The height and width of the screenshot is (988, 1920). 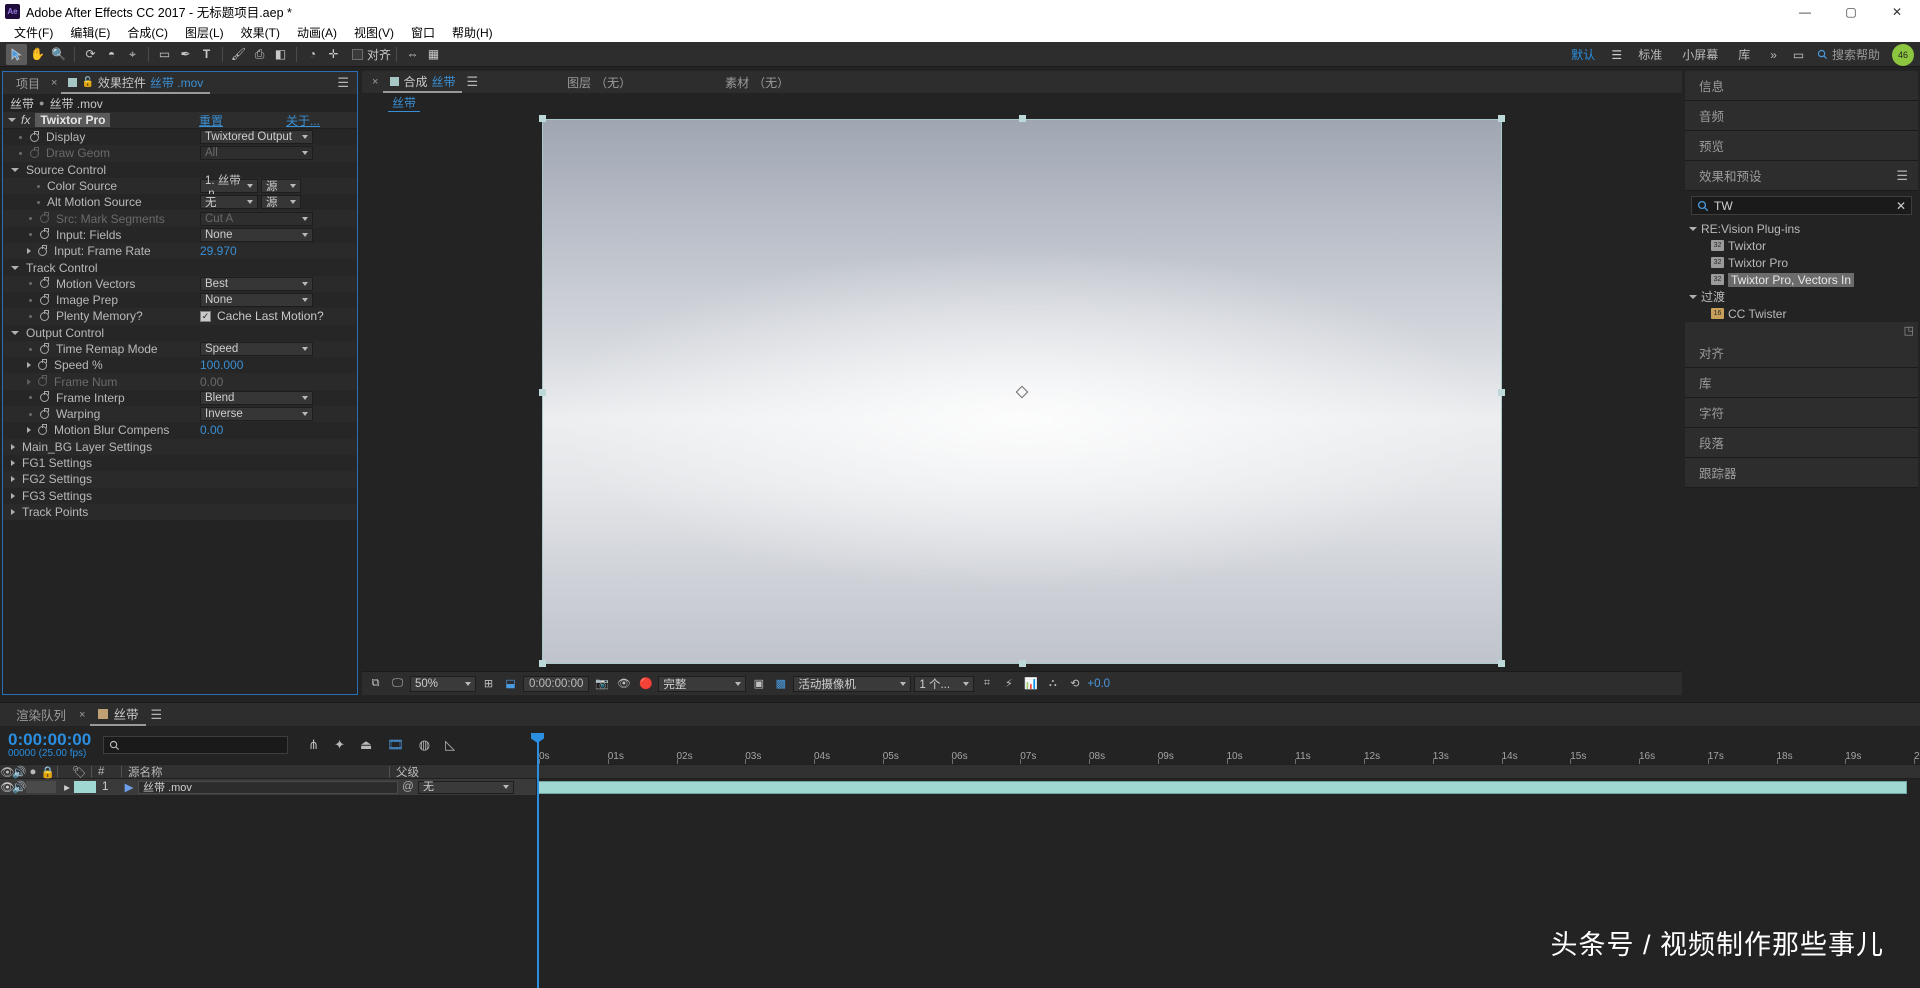 I want to click on transparency-grid-icon: ▩, so click(x=780, y=684).